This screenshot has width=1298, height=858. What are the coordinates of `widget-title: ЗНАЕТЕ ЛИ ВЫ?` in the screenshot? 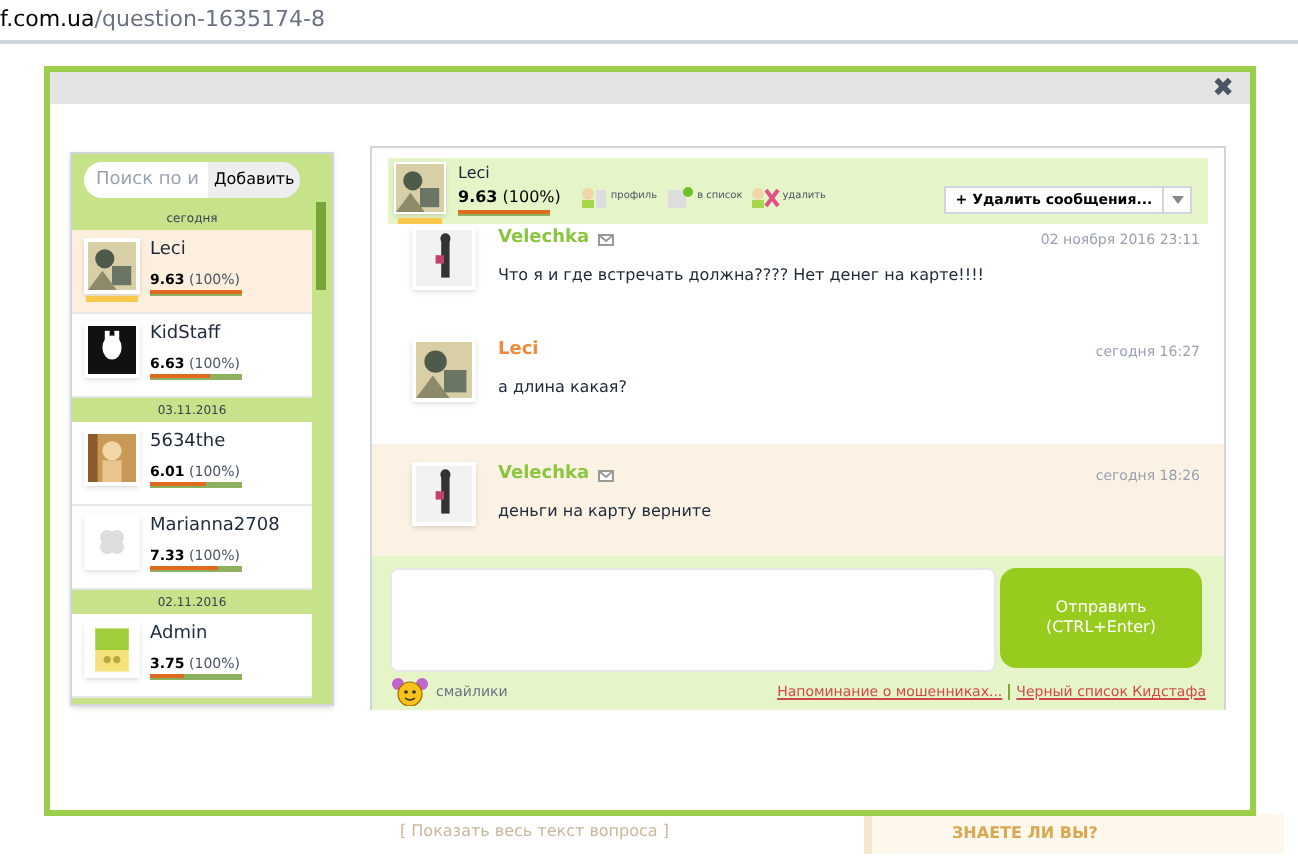 It's located at (1025, 834).